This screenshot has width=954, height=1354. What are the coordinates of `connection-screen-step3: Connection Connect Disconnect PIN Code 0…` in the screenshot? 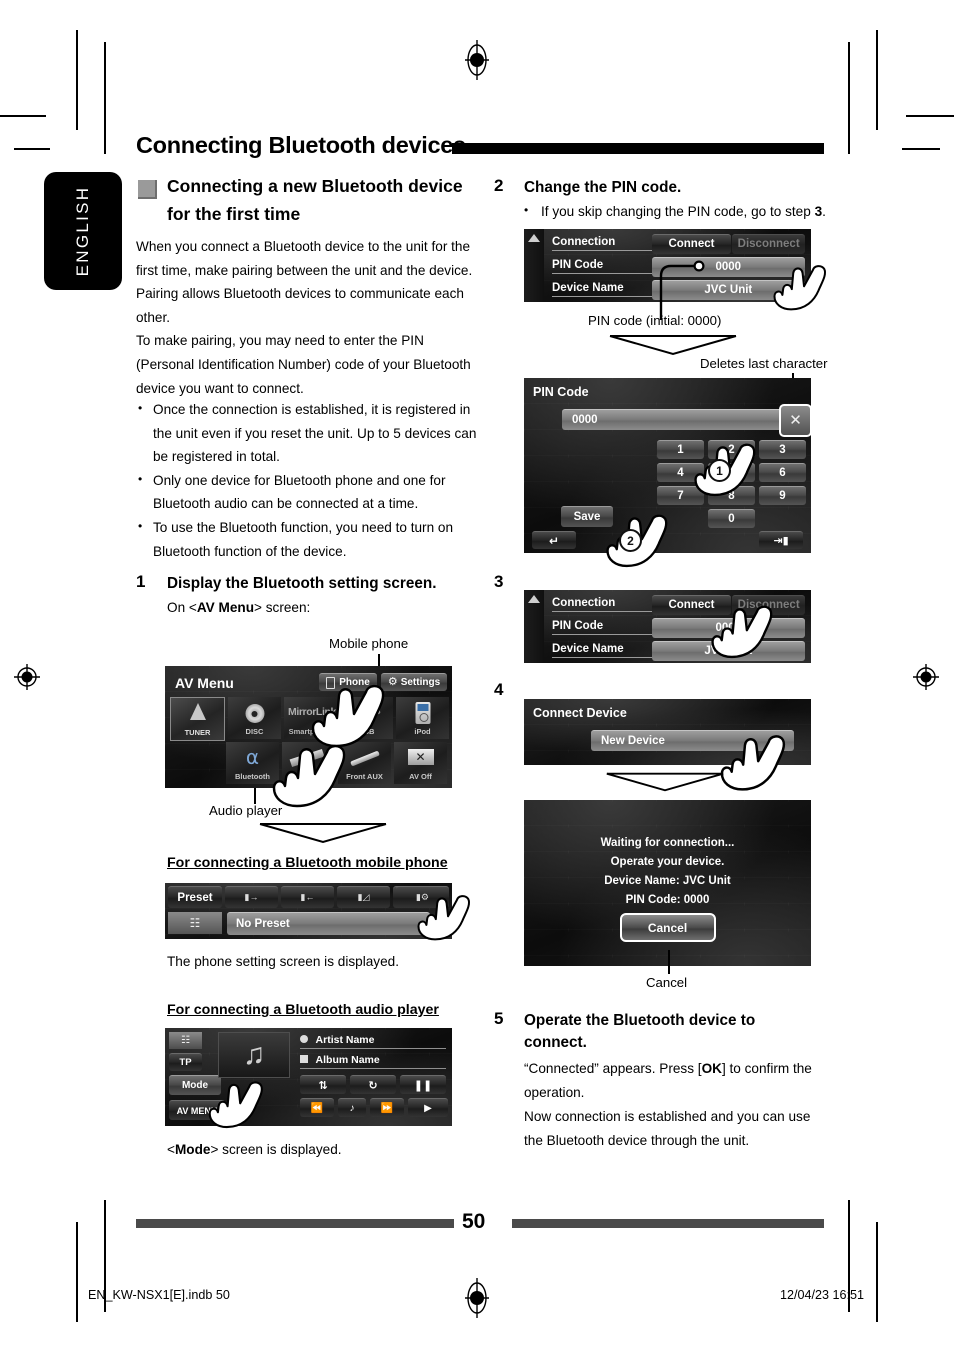 It's located at (667, 626).